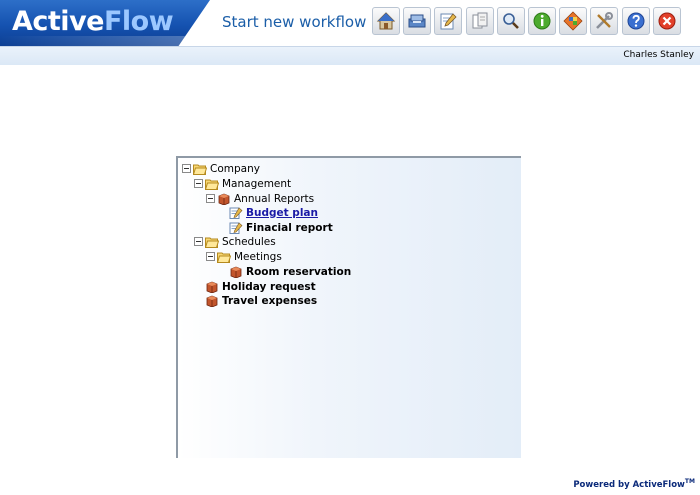 This screenshot has height=495, width=700. I want to click on tree-node-label: Annual Reports, so click(274, 198).